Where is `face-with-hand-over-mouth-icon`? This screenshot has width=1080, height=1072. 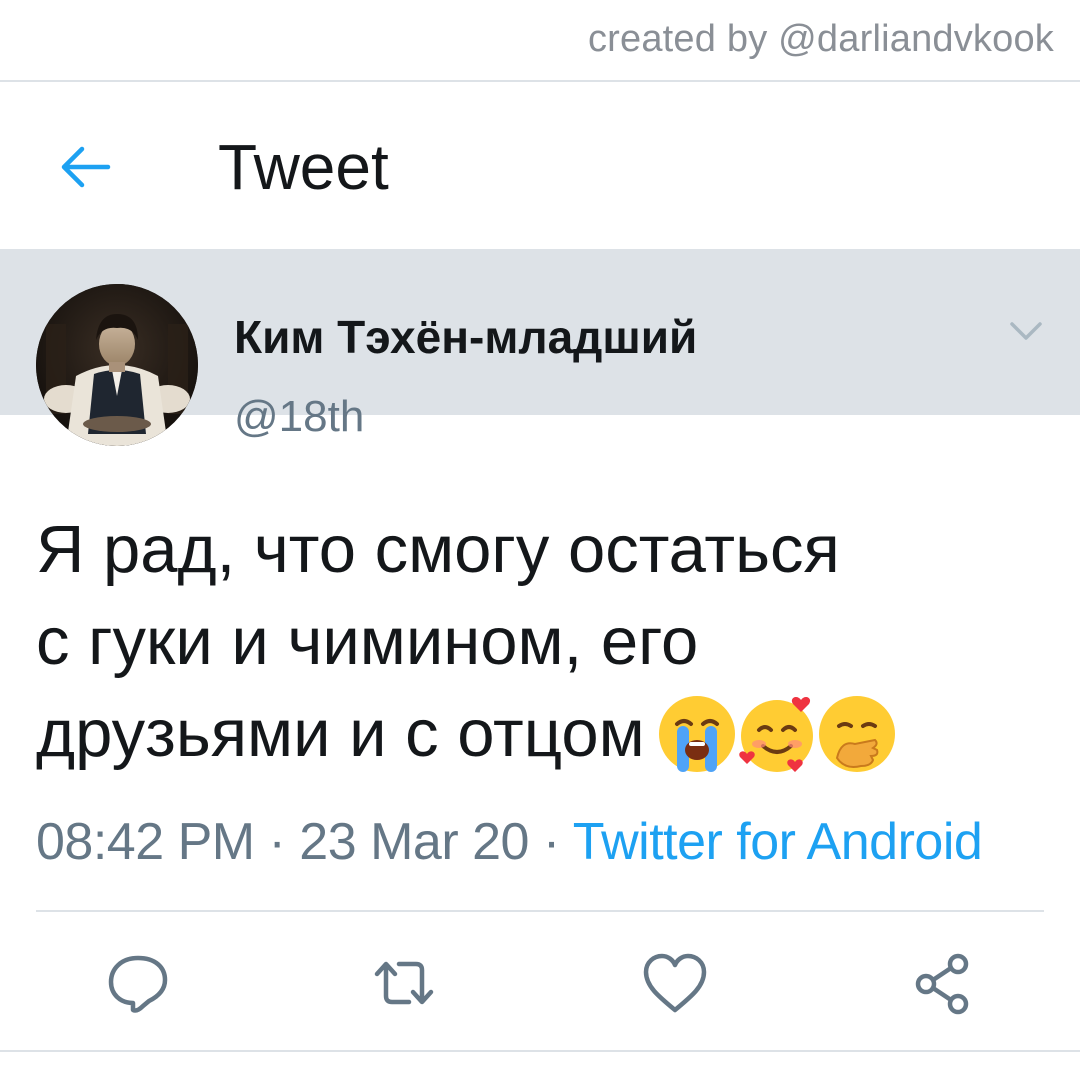 face-with-hand-over-mouth-icon is located at coordinates (856, 734).